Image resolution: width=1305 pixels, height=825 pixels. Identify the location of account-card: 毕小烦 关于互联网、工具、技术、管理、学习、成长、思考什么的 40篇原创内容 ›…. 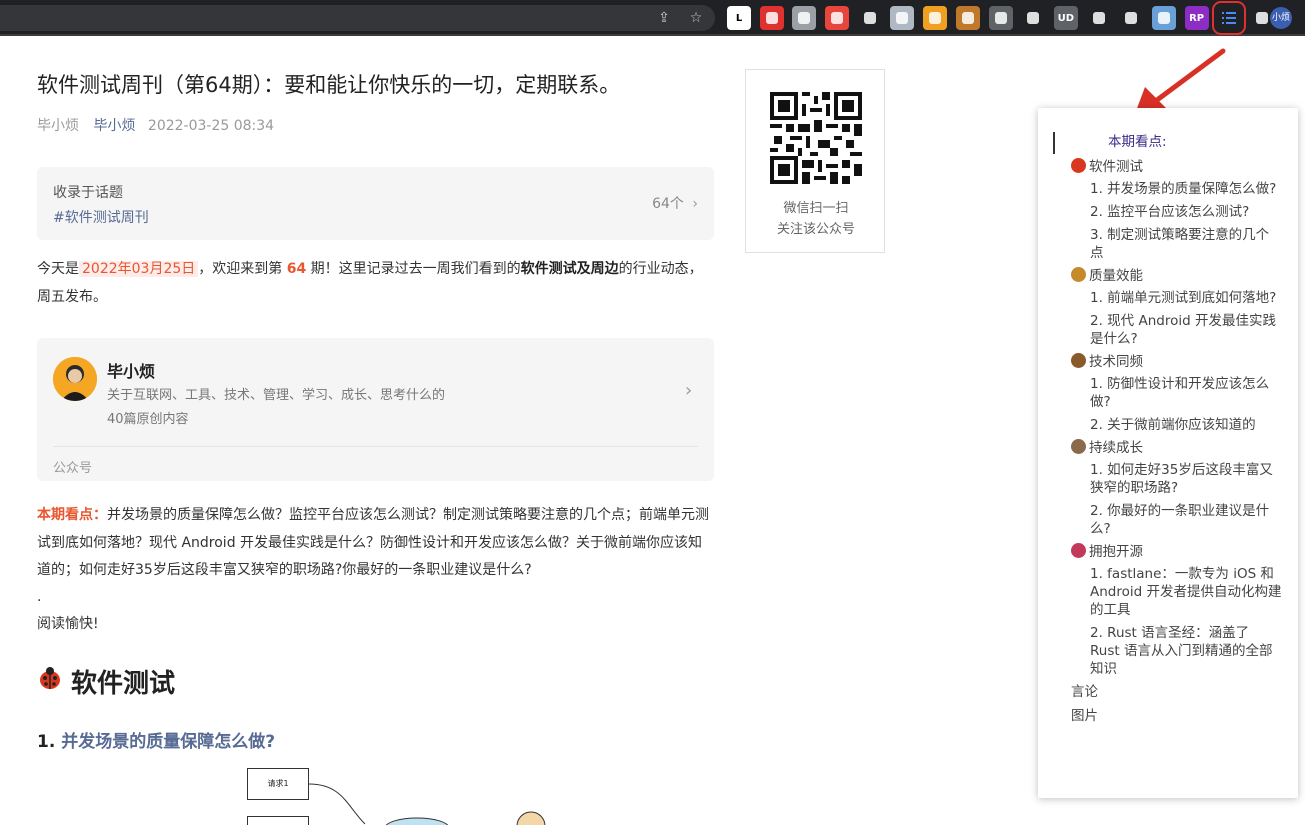
(375, 409).